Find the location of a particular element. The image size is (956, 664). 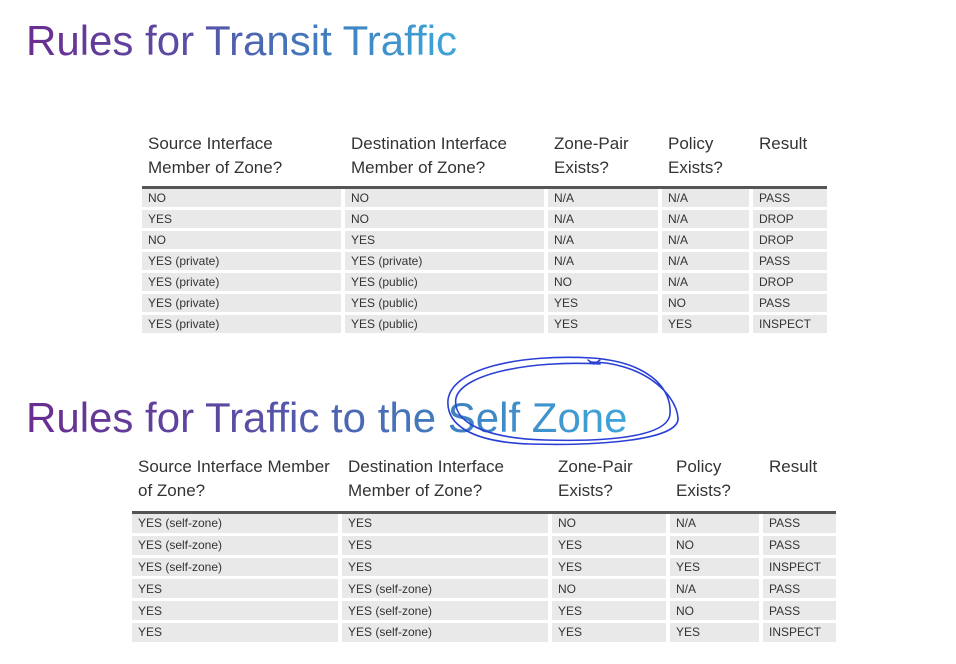

table-row: YES (private) YES (public) YES YES INSPECT is located at coordinates (484, 325).